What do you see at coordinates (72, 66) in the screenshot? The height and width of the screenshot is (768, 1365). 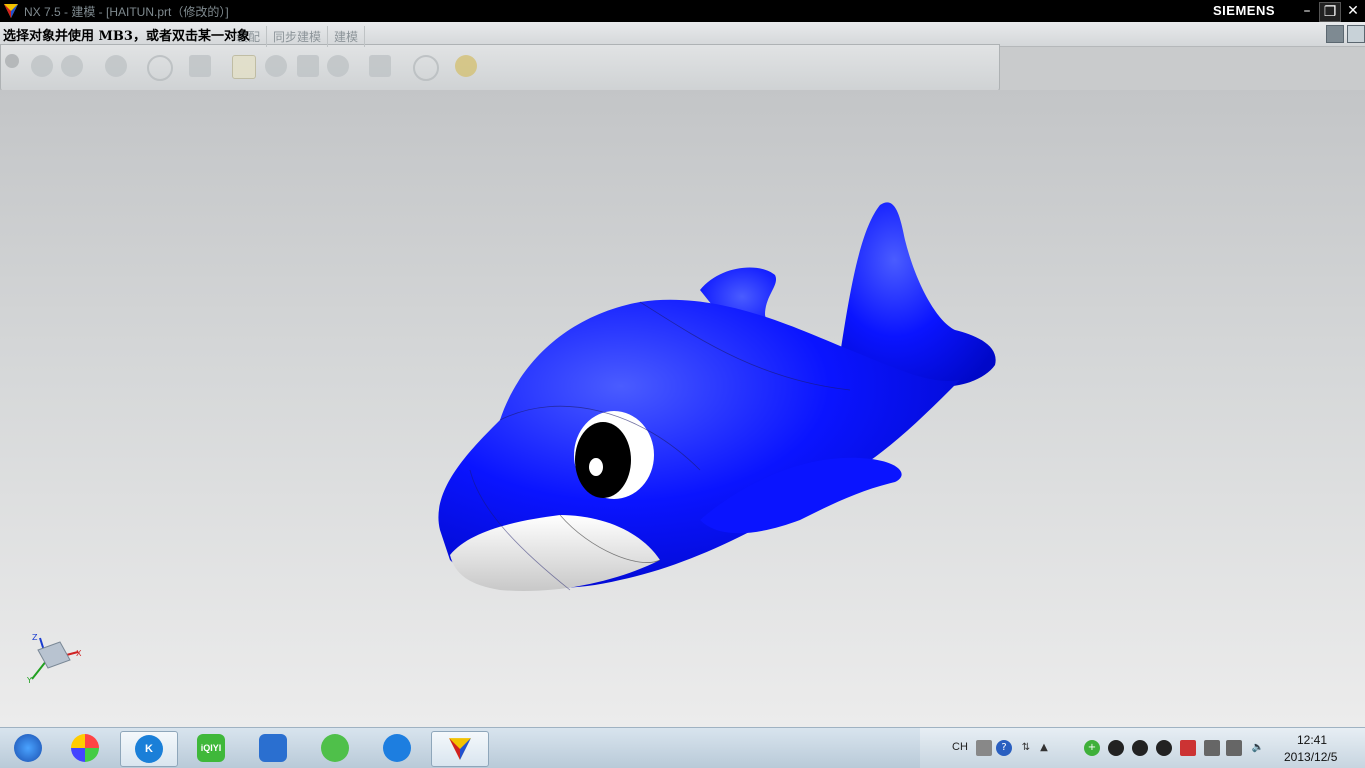 I see `sphere-icon` at bounding box center [72, 66].